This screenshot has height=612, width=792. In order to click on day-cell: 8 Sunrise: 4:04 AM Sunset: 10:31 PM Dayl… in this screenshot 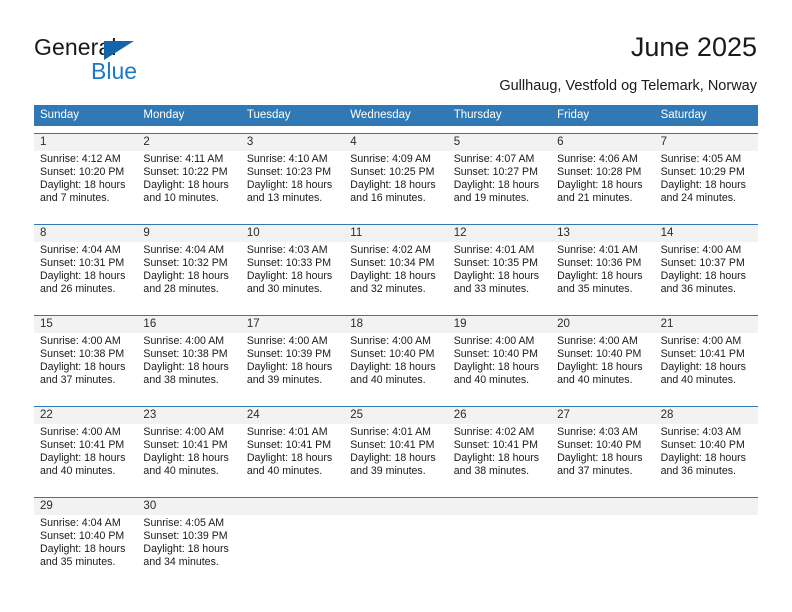, I will do `click(85, 266)`.